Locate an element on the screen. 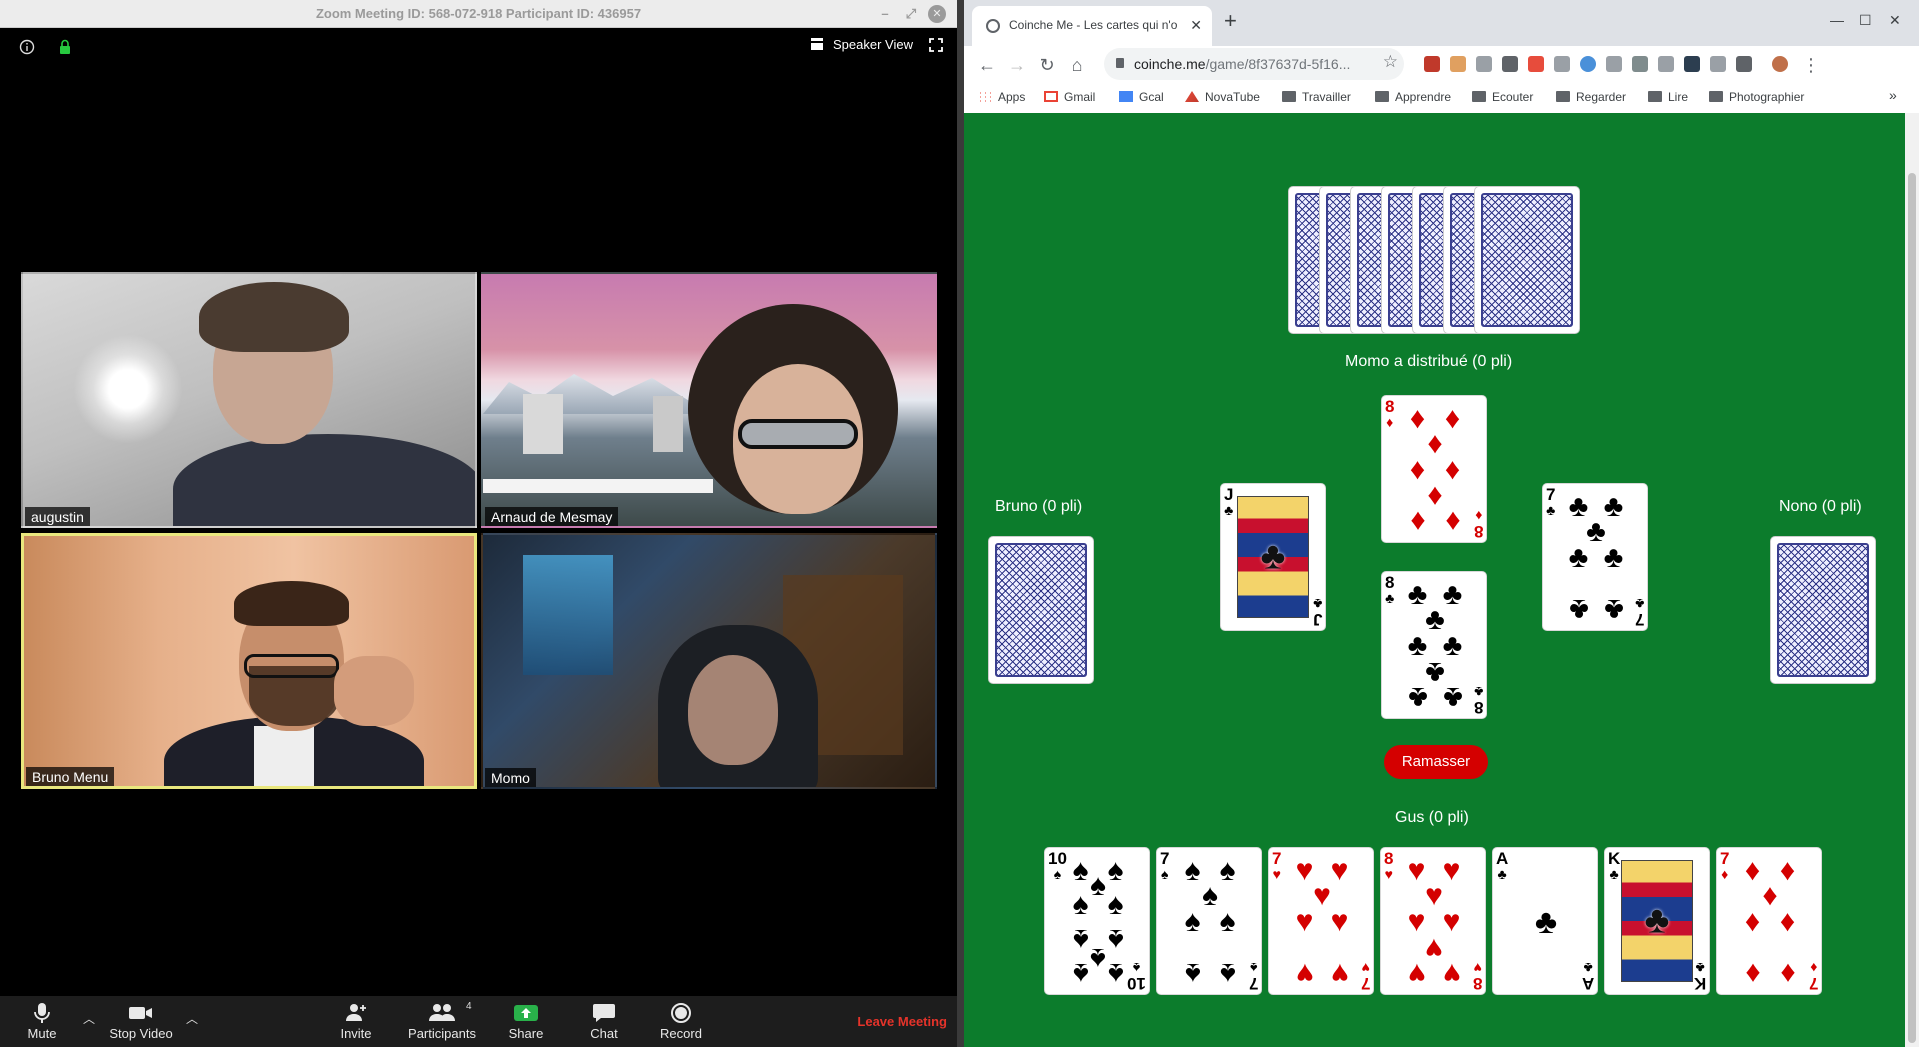 This screenshot has width=1919, height=1047. info-icon is located at coordinates (27, 47).